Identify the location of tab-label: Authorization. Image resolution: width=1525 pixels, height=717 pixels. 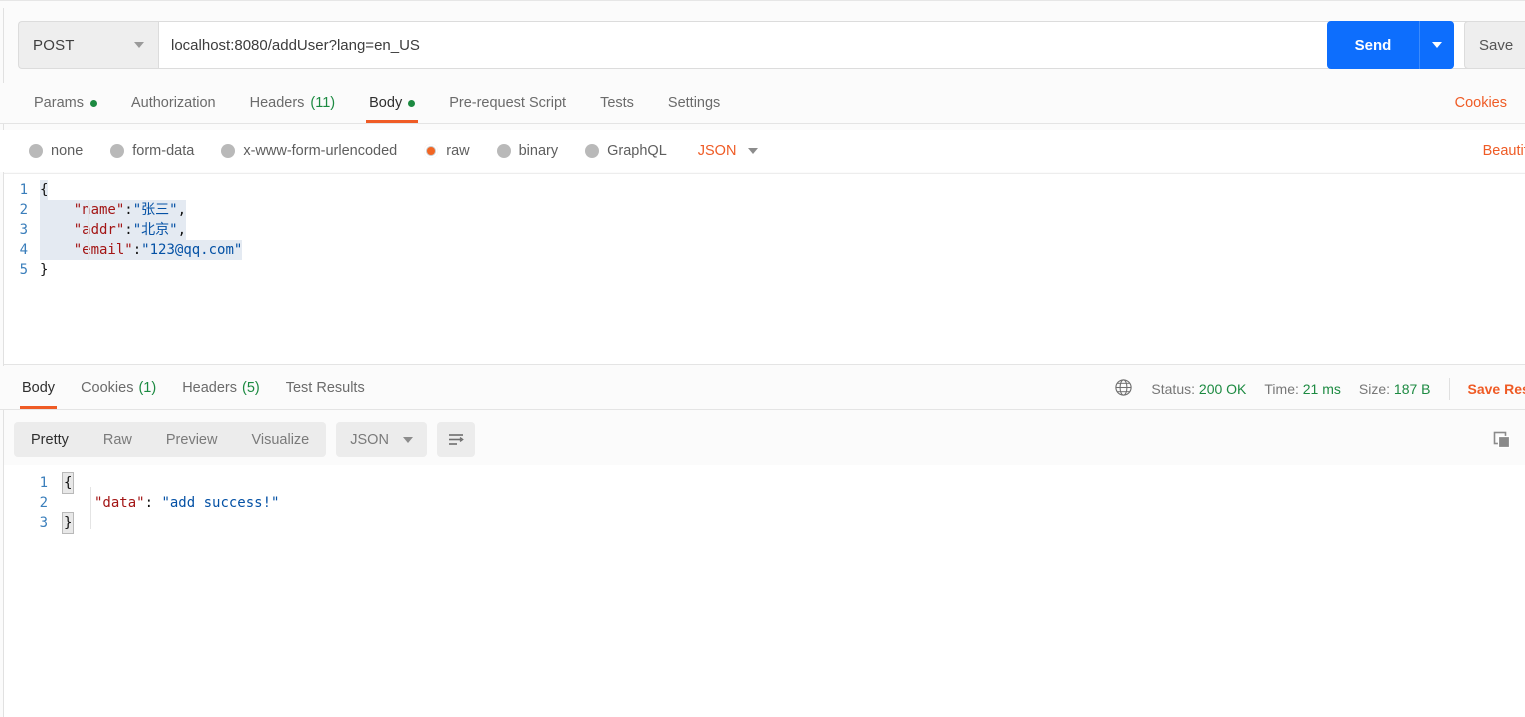
(173, 103).